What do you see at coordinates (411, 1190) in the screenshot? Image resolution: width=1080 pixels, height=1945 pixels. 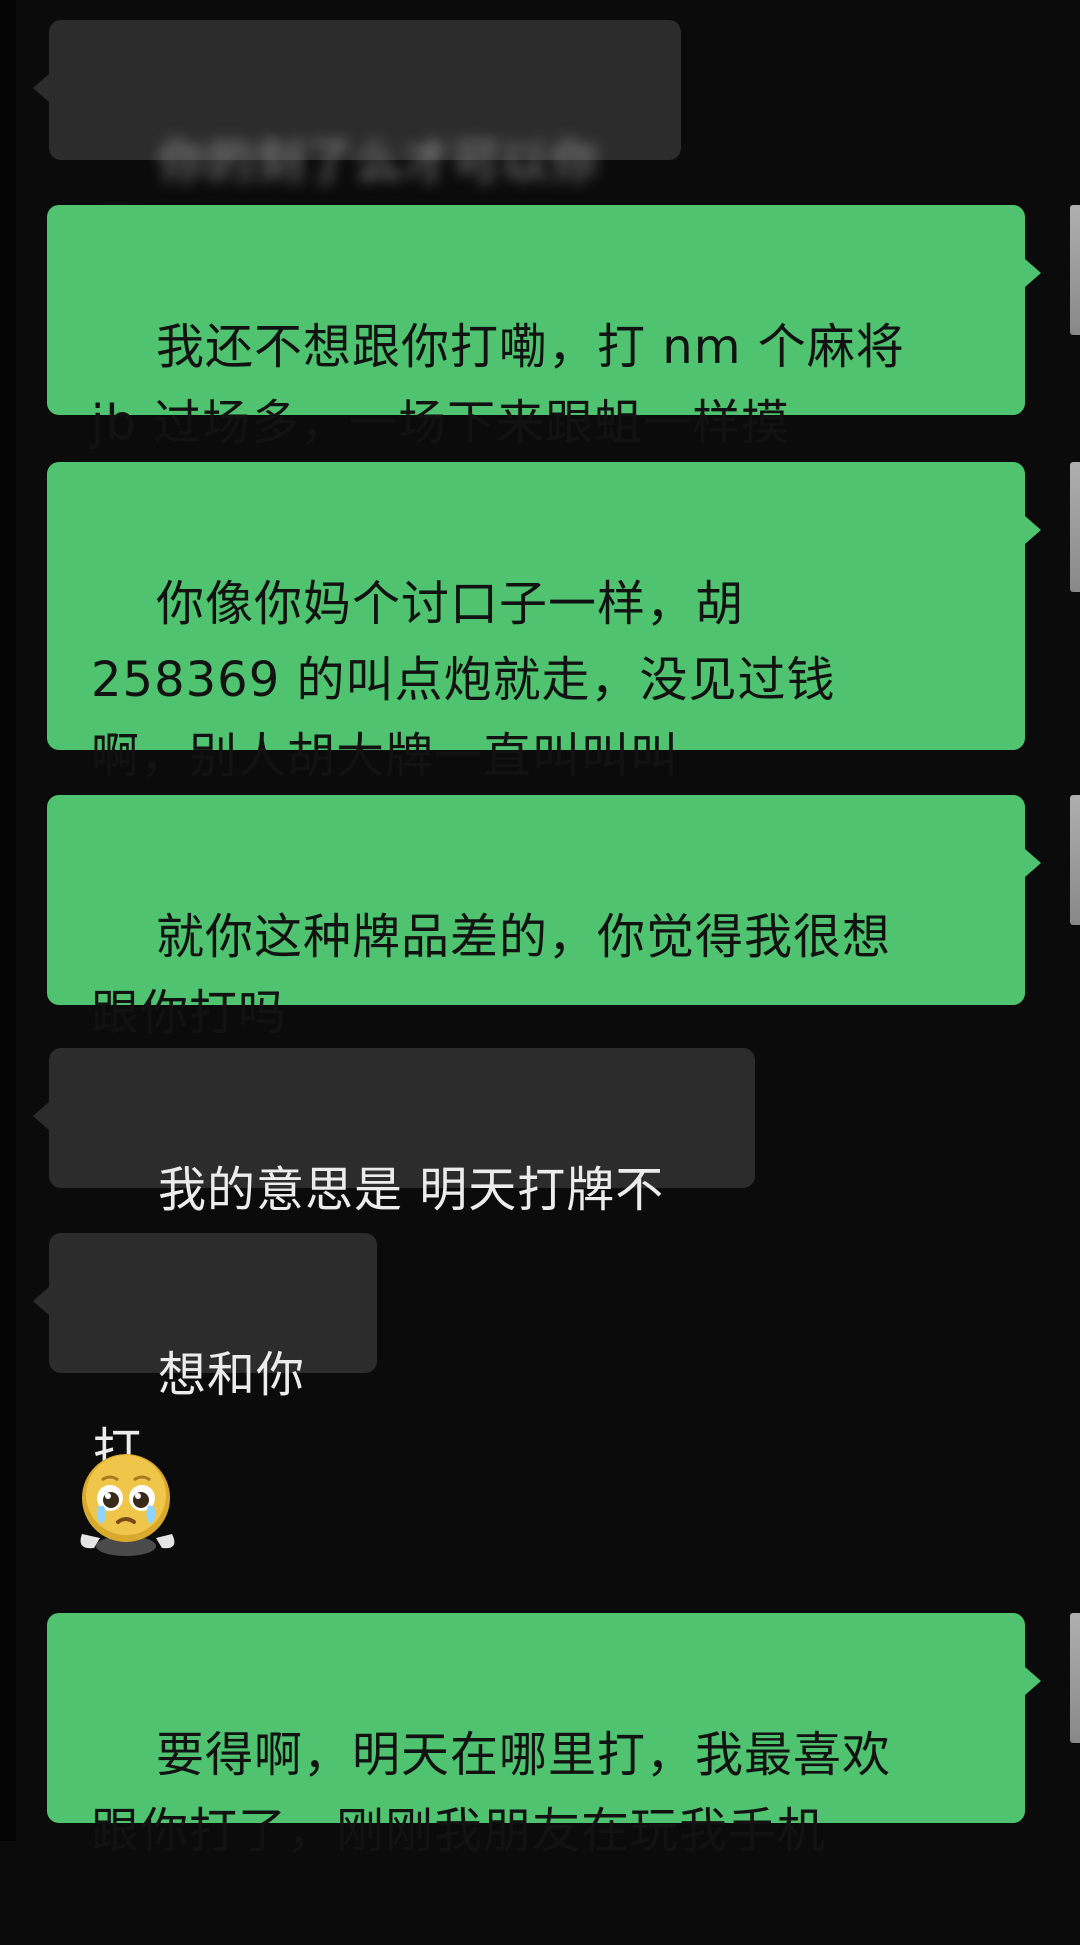 I see `message-text: 我的意思是 明天打牌不` at bounding box center [411, 1190].